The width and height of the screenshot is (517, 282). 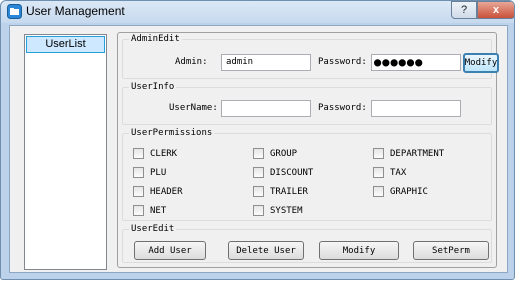 I want to click on checkbox-label: SYSTEM, so click(x=286, y=210).